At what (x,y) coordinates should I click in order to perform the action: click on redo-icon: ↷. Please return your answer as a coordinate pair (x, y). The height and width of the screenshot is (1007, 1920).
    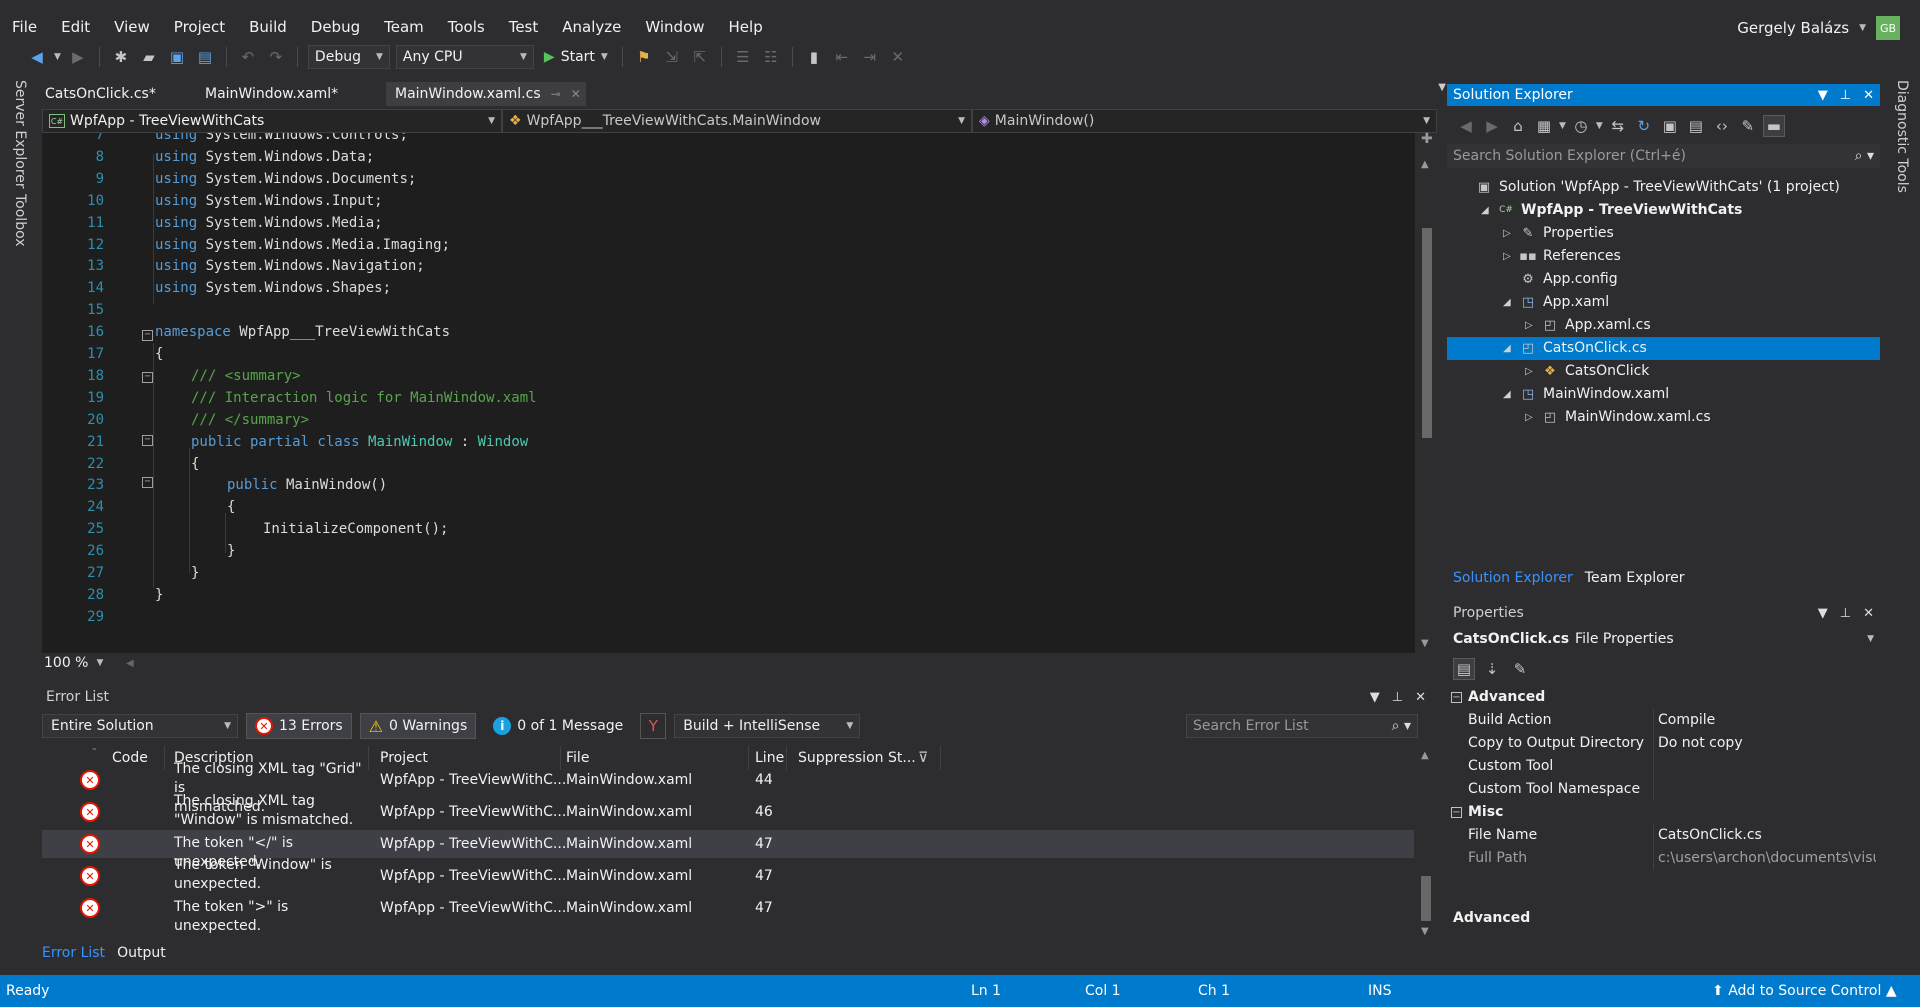
    Looking at the image, I should click on (276, 57).